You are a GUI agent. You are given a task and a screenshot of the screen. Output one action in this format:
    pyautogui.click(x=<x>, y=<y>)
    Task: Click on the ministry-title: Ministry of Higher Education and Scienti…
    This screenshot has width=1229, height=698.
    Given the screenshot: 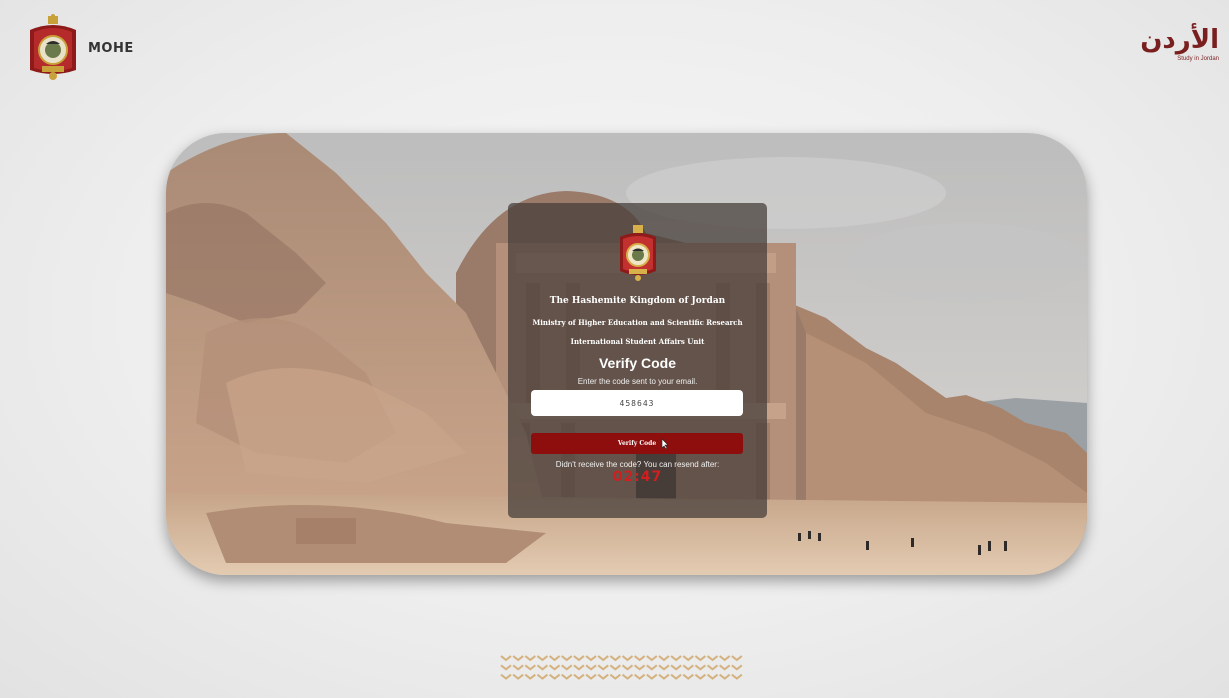 What is the action you would take?
    pyautogui.click(x=637, y=322)
    